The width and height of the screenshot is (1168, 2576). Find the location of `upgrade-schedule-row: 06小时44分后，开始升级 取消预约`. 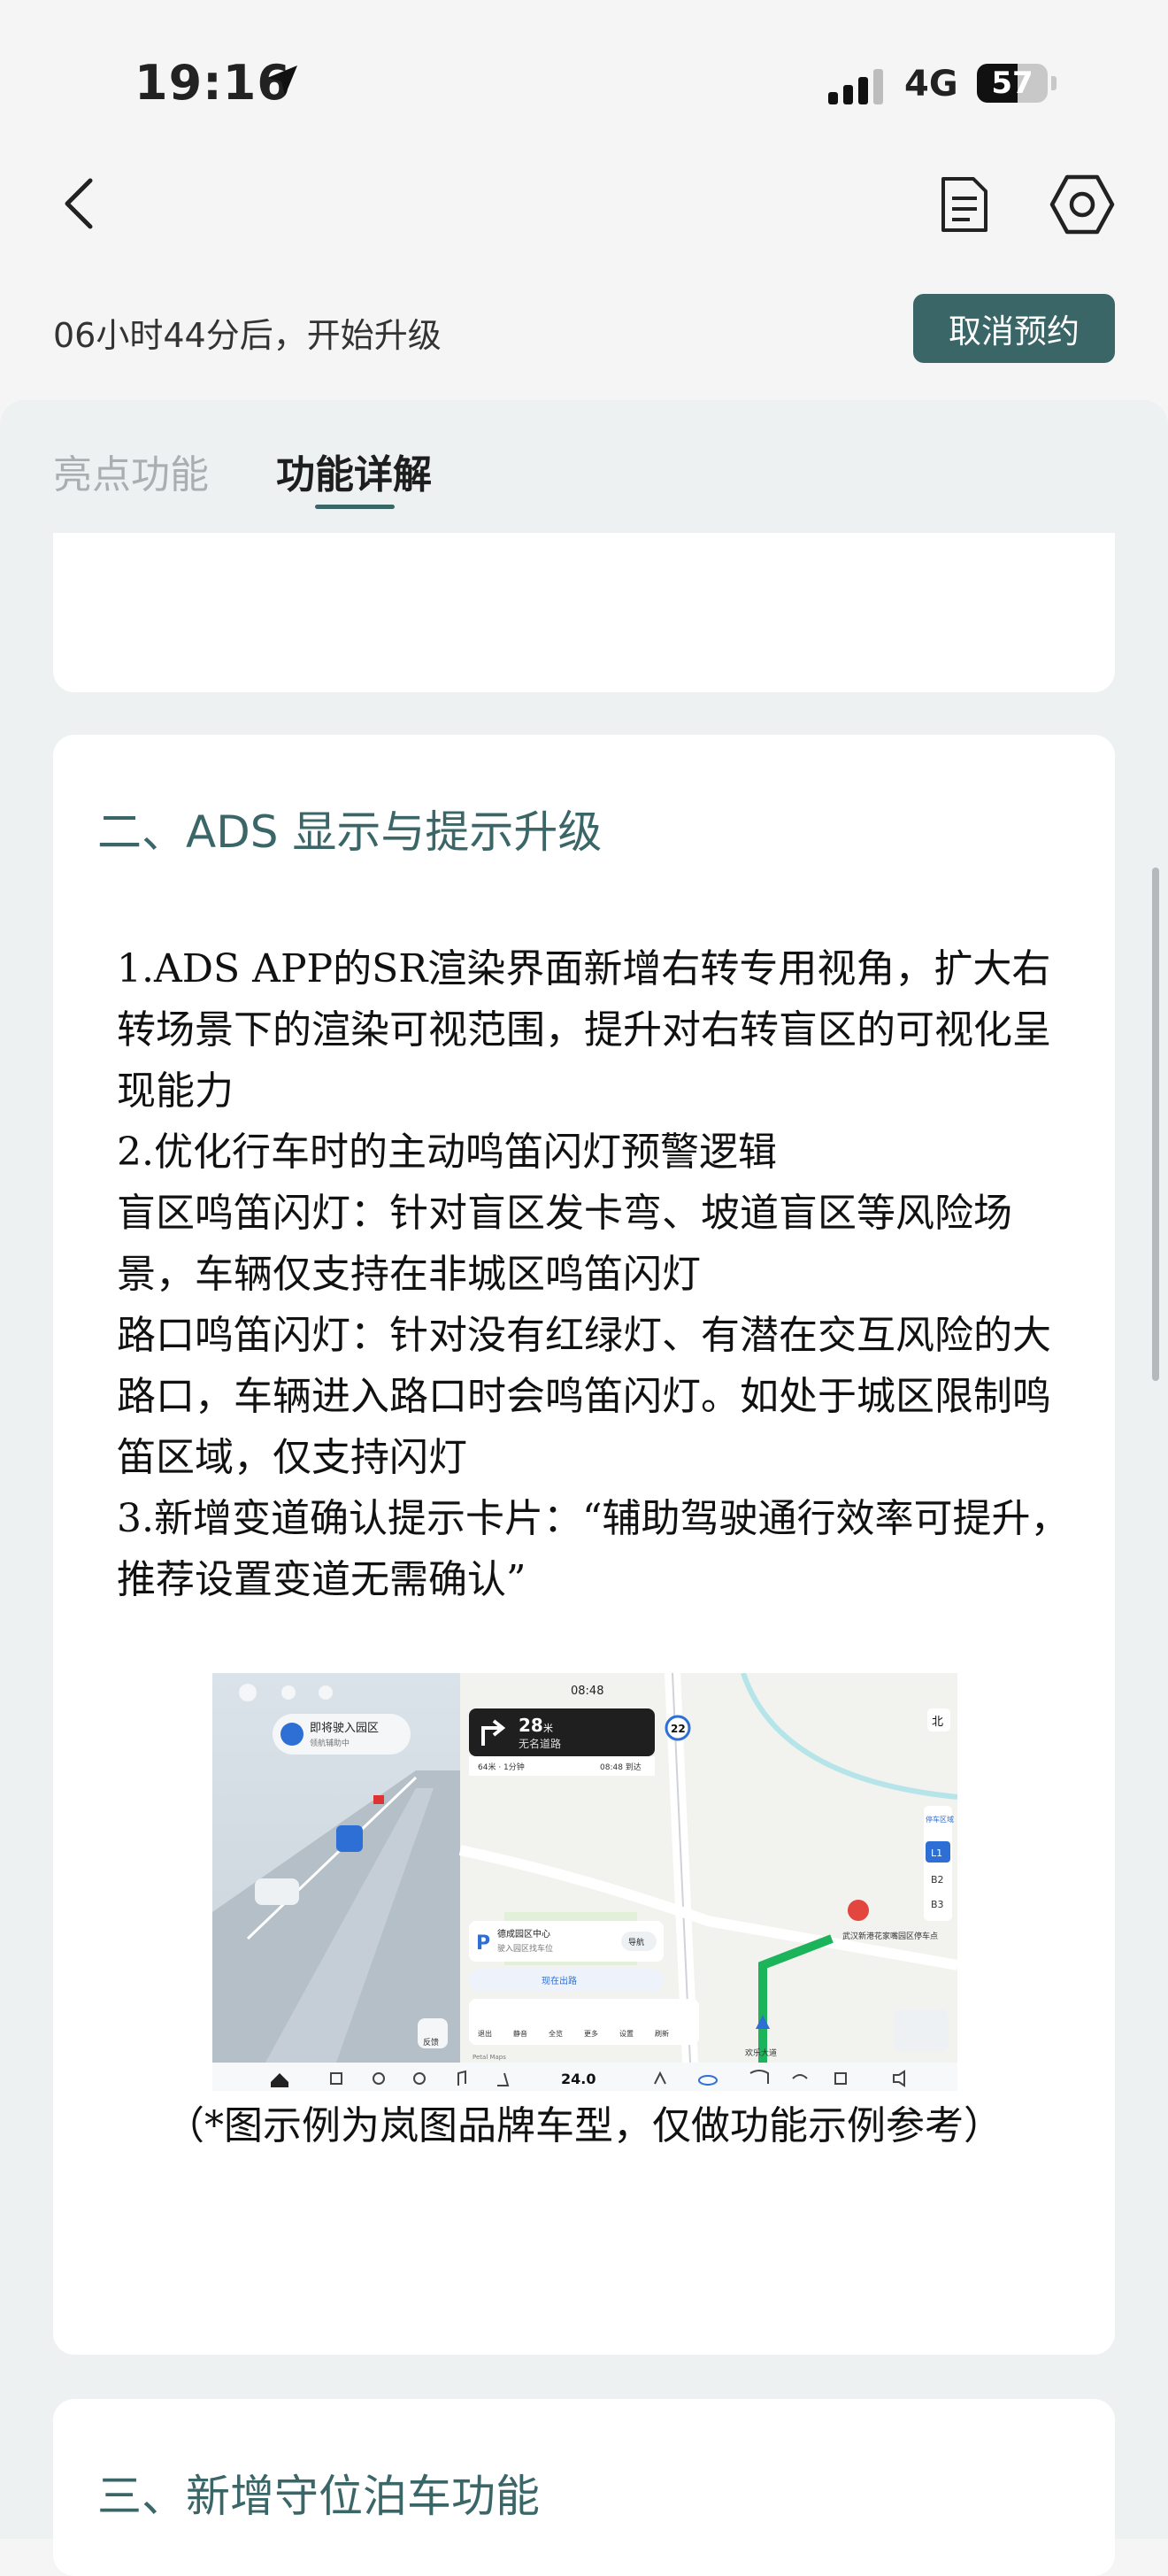

upgrade-schedule-row: 06小时44分后，开始升级 取消预约 is located at coordinates (584, 327).